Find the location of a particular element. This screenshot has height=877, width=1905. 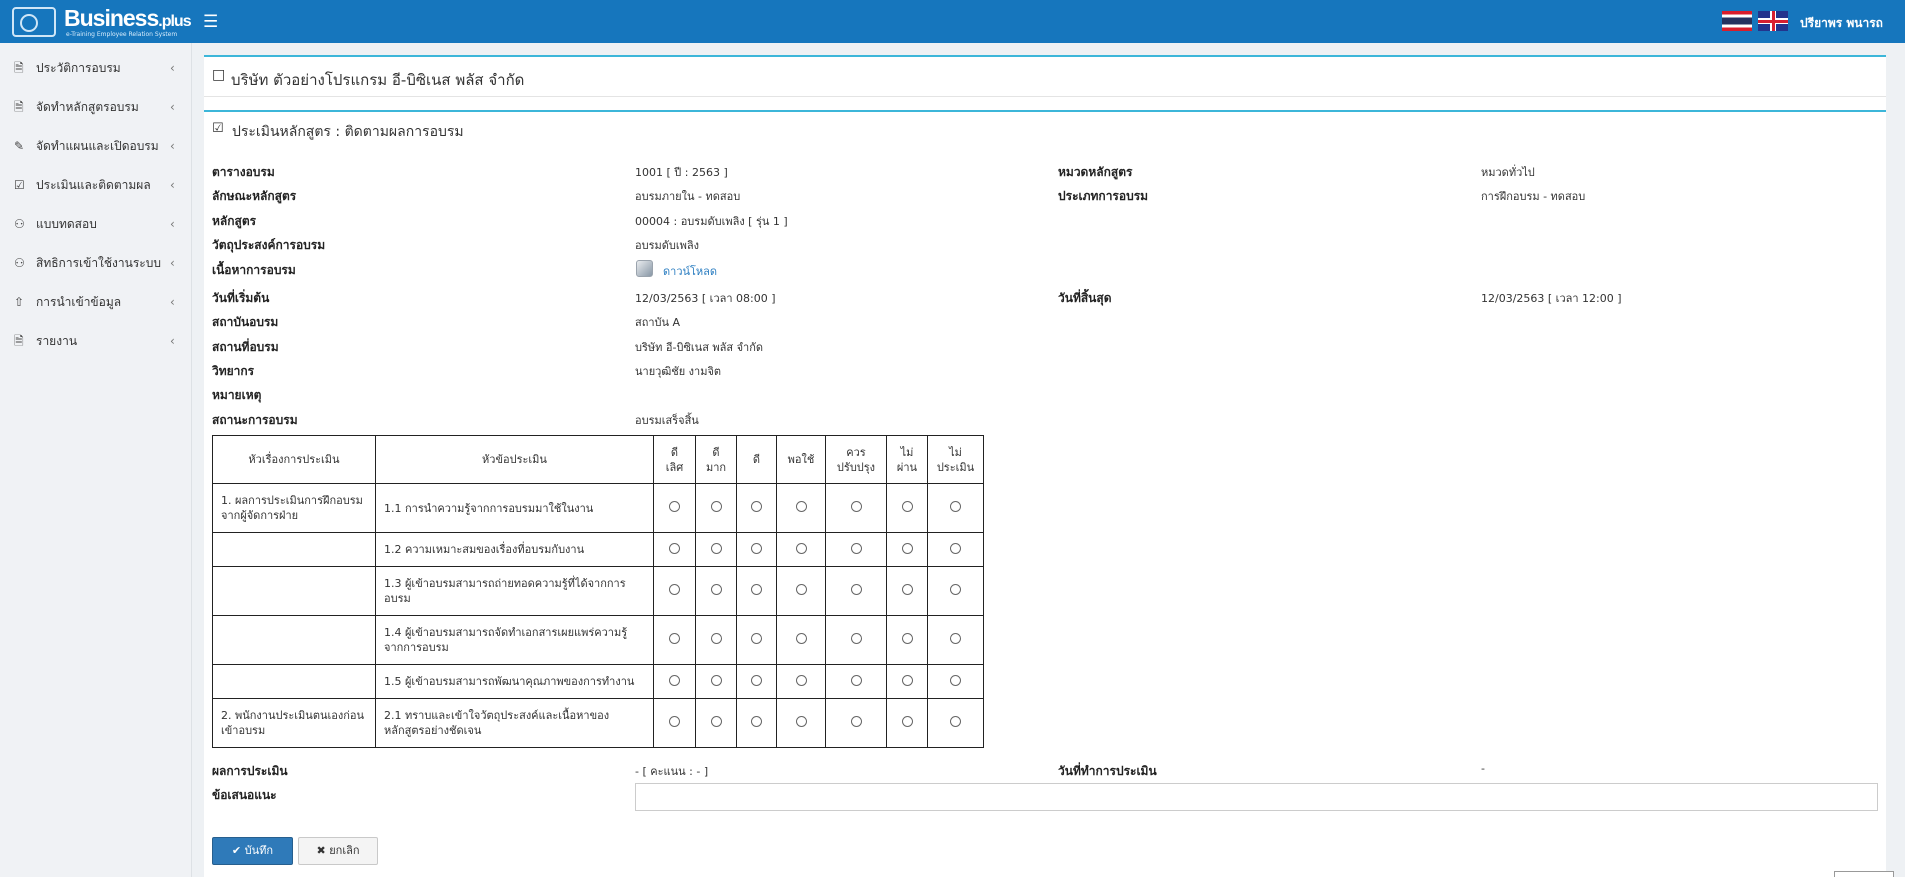

column-header-item: หัวข้อประเมิน is located at coordinates (514, 459).